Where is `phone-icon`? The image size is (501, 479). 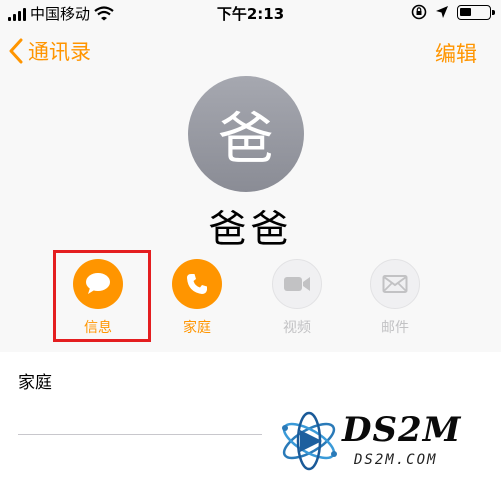 phone-icon is located at coordinates (197, 284).